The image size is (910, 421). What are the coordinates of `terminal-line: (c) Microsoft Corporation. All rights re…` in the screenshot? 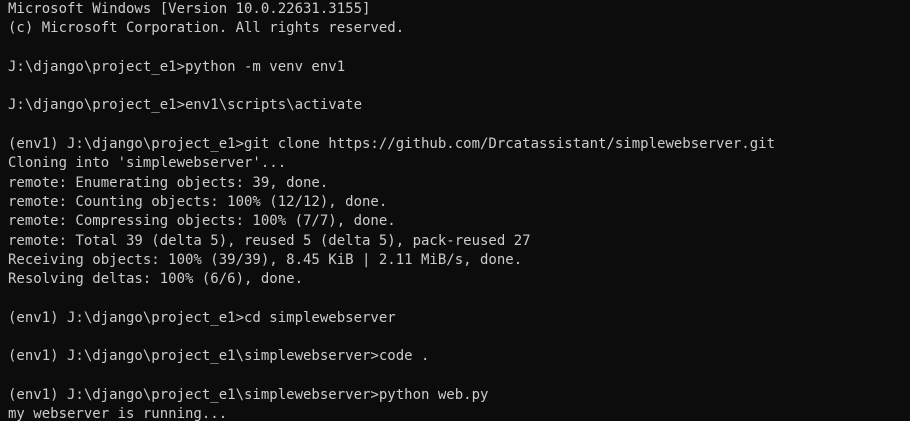 It's located at (206, 28).